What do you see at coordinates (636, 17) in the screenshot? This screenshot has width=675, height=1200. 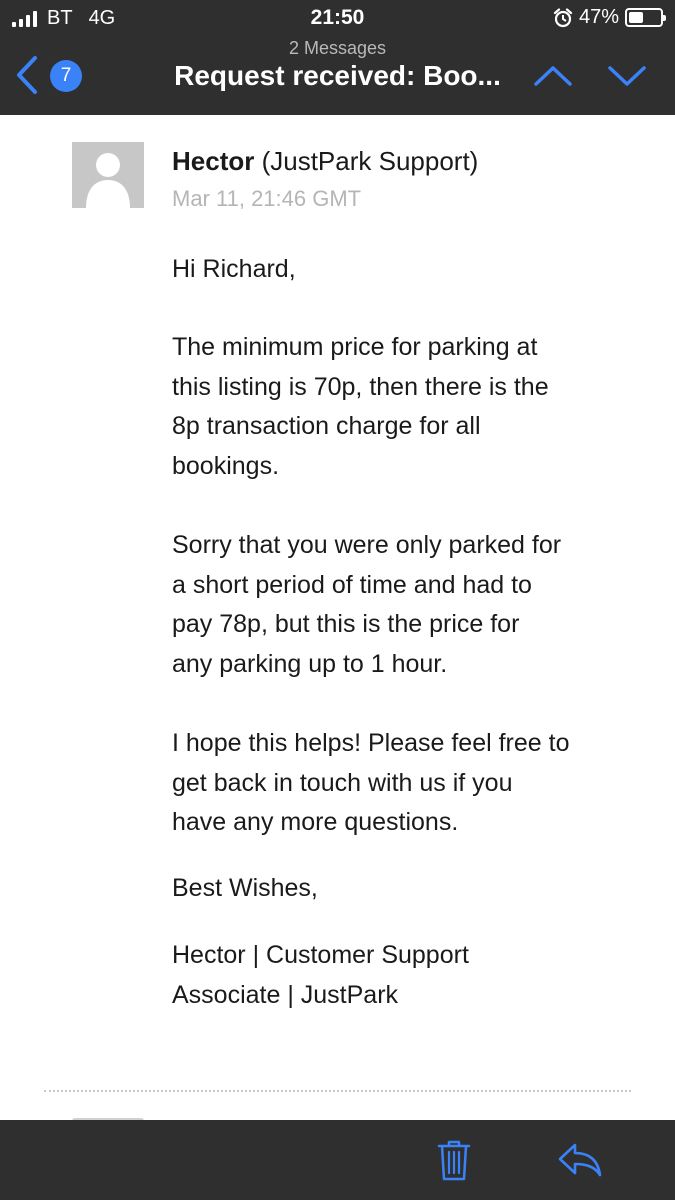 I see `battery-fill` at bounding box center [636, 17].